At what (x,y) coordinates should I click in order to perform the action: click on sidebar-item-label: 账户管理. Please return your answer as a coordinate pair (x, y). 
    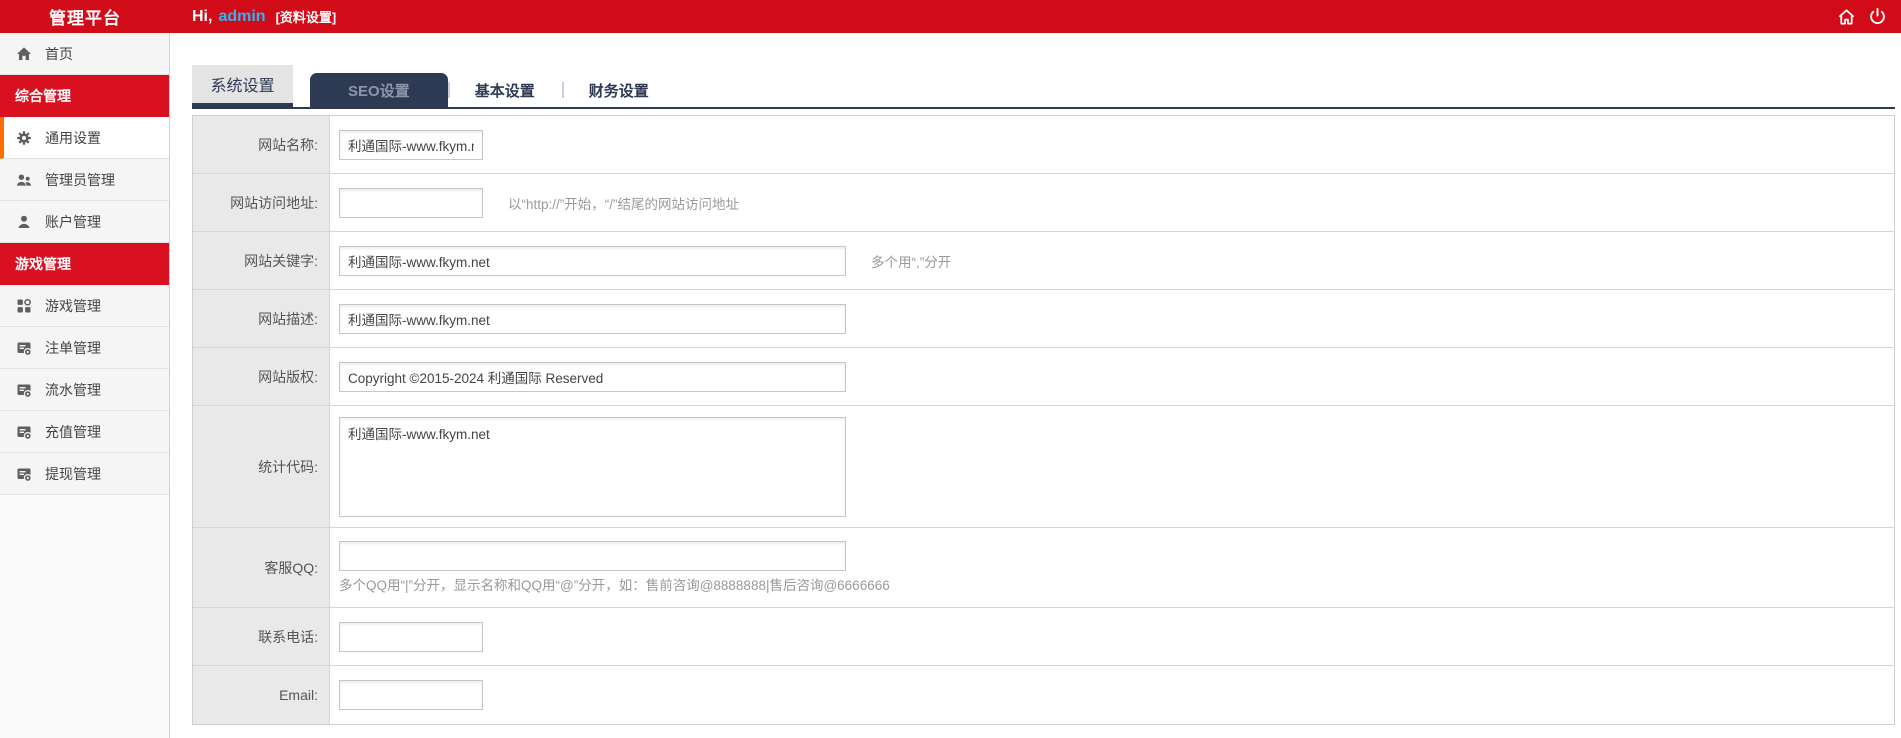
    Looking at the image, I should click on (73, 221).